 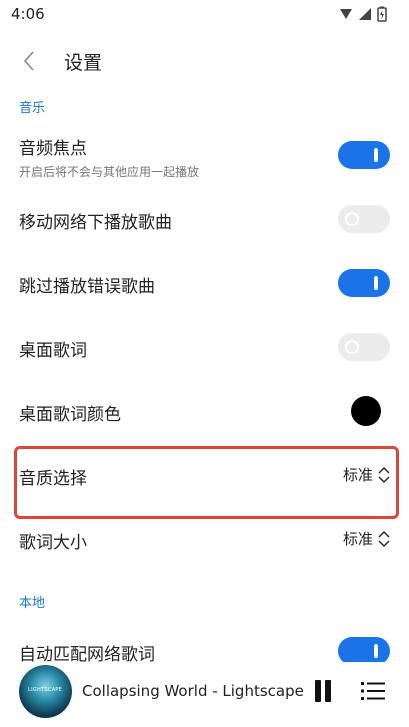 I want to click on chevron-left-icon, so click(x=28, y=61).